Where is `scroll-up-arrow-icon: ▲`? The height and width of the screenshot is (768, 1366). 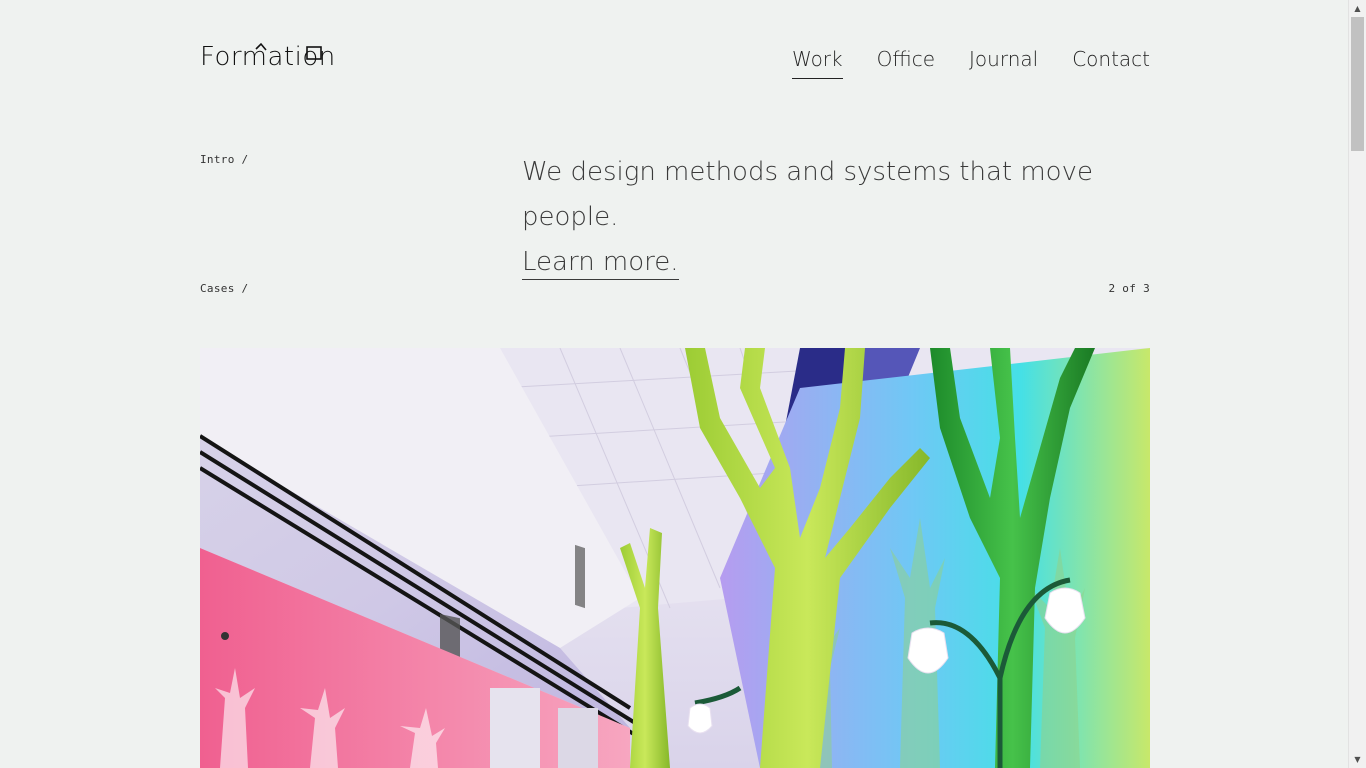 scroll-up-arrow-icon: ▲ is located at coordinates (1357, 8).